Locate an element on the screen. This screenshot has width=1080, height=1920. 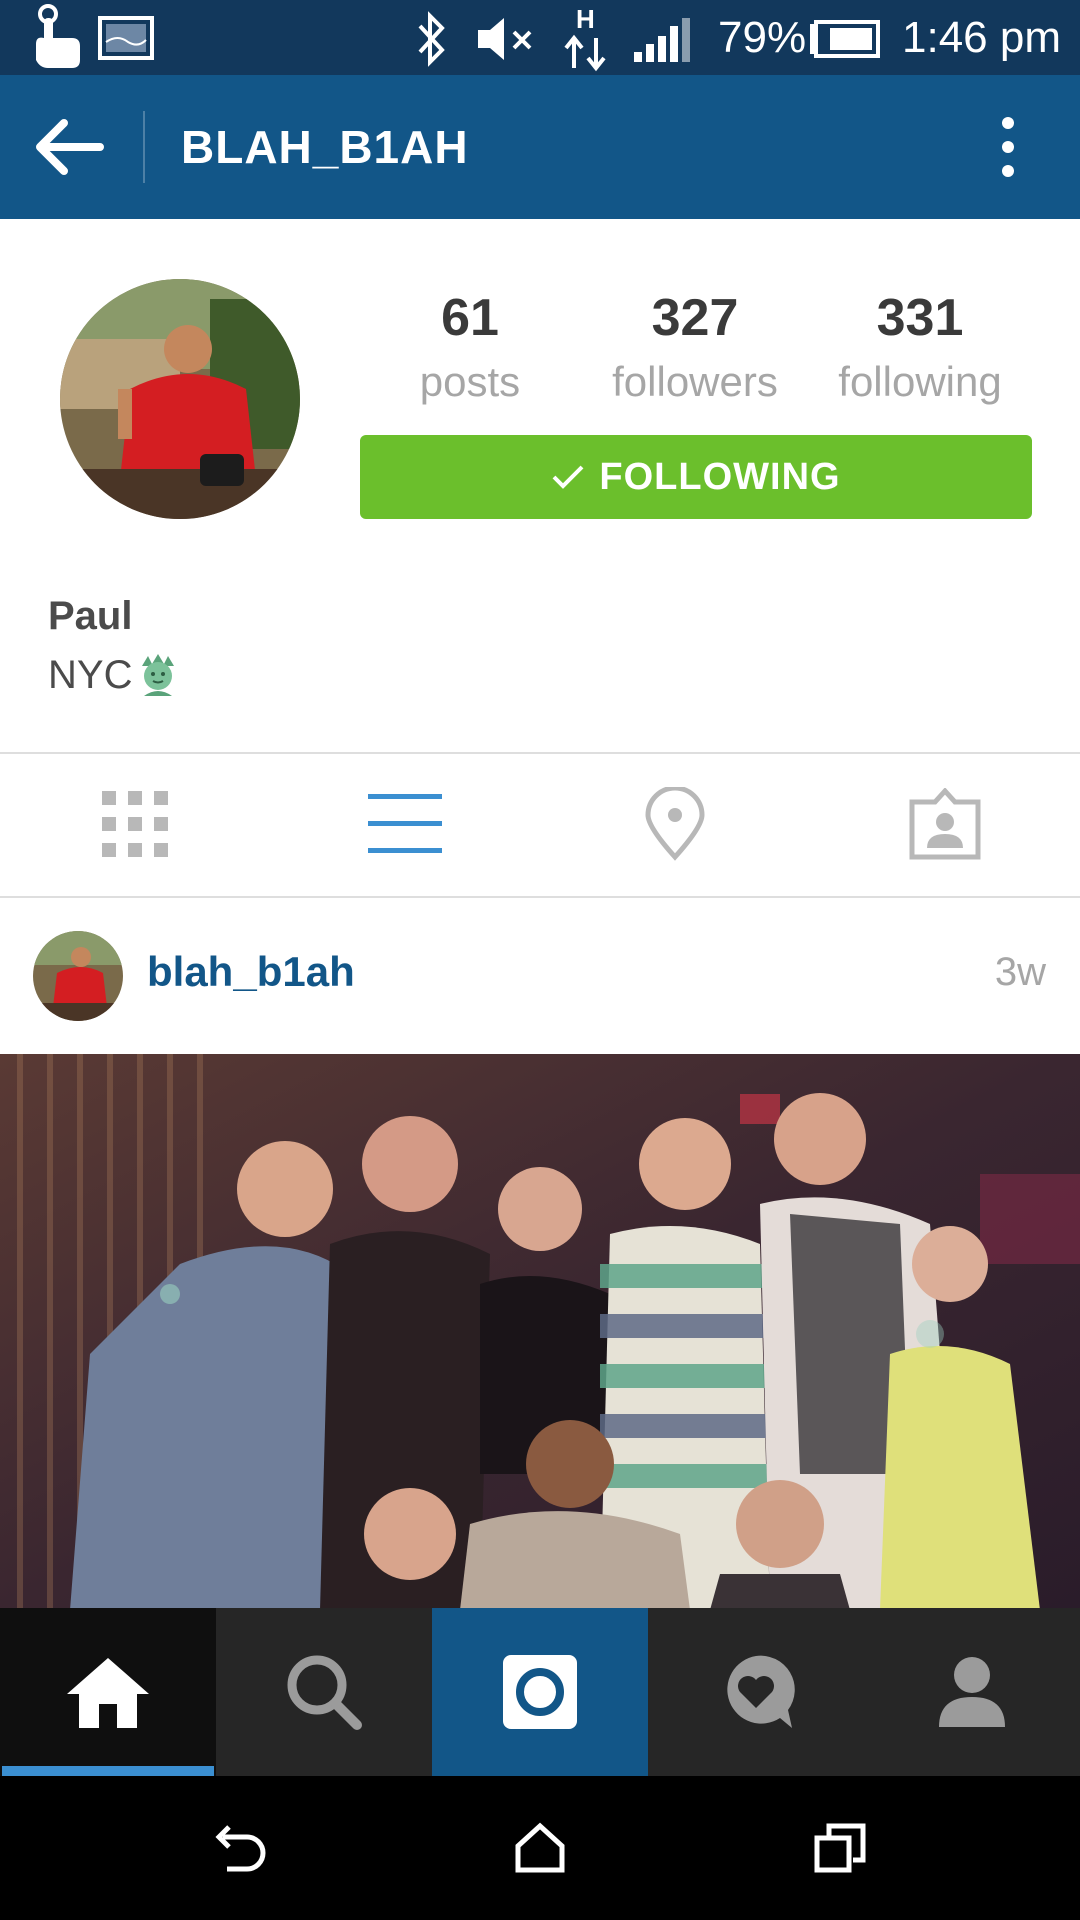
more-vert-icon is located at coordinates (1008, 149).